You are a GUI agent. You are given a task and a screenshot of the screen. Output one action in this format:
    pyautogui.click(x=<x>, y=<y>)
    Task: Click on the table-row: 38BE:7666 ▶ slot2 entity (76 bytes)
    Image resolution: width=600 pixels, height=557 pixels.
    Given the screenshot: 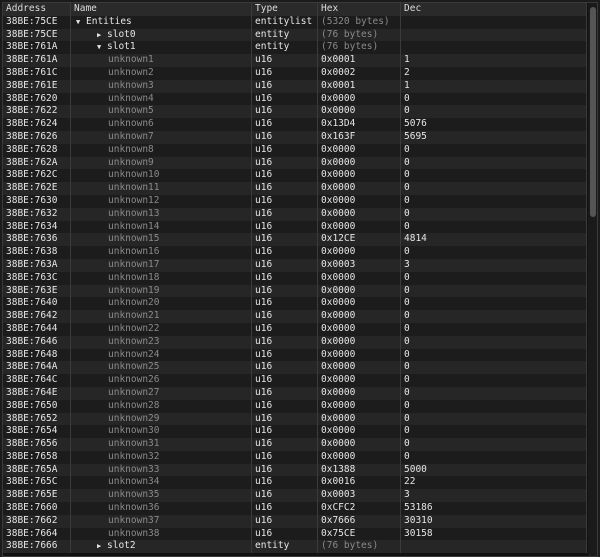 What is the action you would take?
    pyautogui.click(x=295, y=547)
    